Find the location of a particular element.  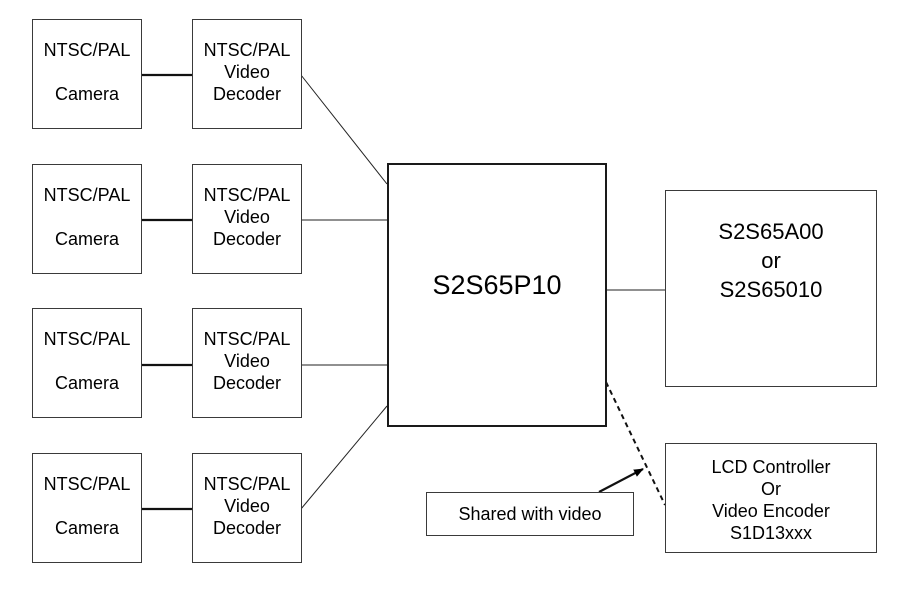

camera-box-2: NTSC/PAL Camera is located at coordinates (87, 219).